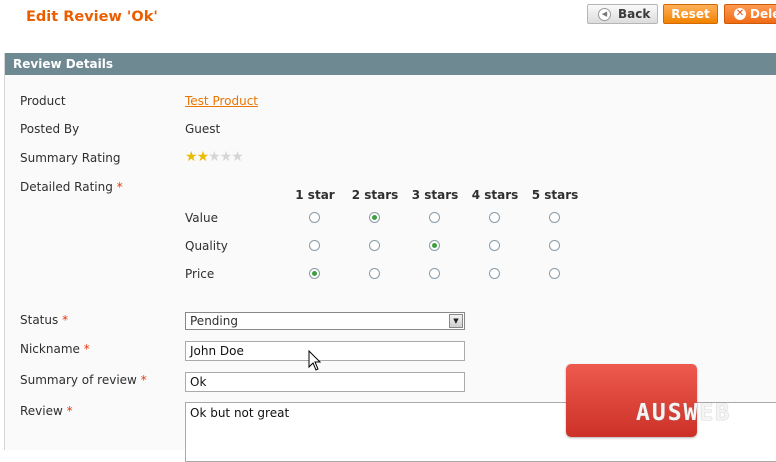 Image resolution: width=776 pixels, height=462 pixels. Describe the element at coordinates (375, 195) in the screenshot. I see `rating-column-header: 2 stars` at that location.